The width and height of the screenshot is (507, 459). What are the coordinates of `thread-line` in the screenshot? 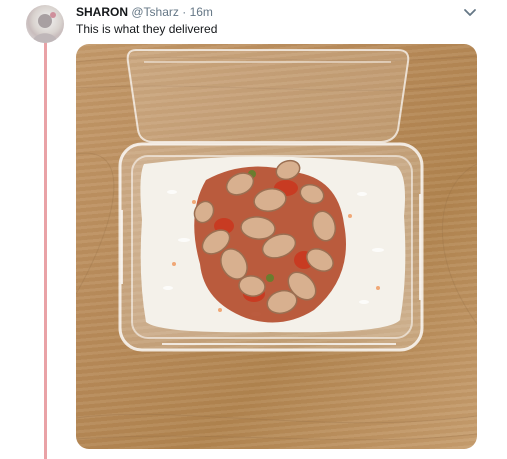 It's located at (45, 249).